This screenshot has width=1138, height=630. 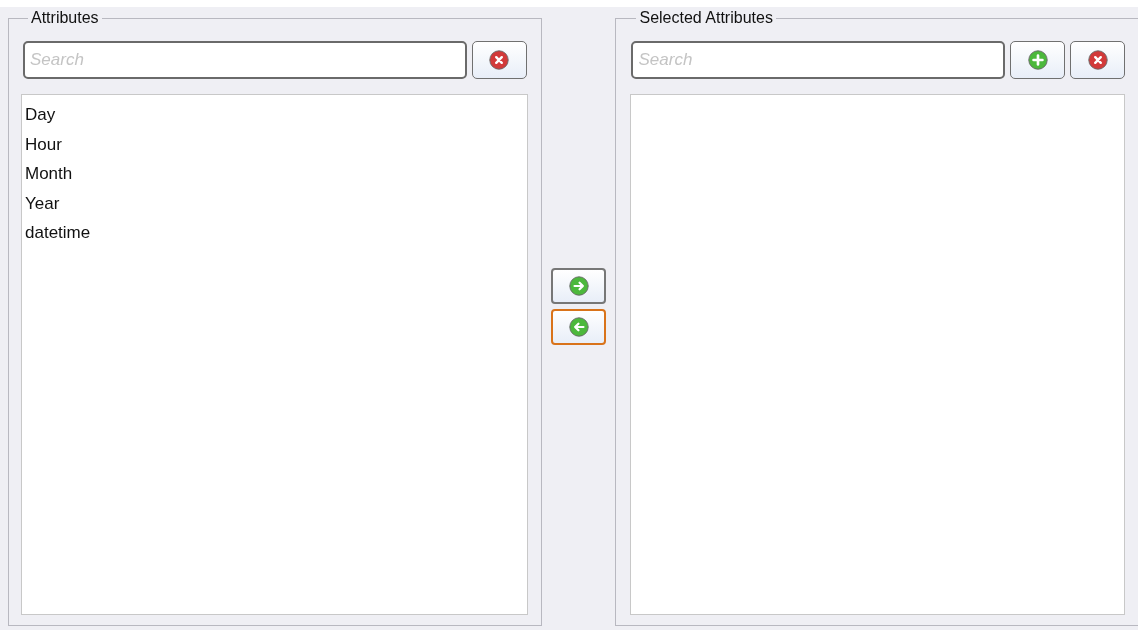 What do you see at coordinates (578, 327) in the screenshot?
I see `move-left-button` at bounding box center [578, 327].